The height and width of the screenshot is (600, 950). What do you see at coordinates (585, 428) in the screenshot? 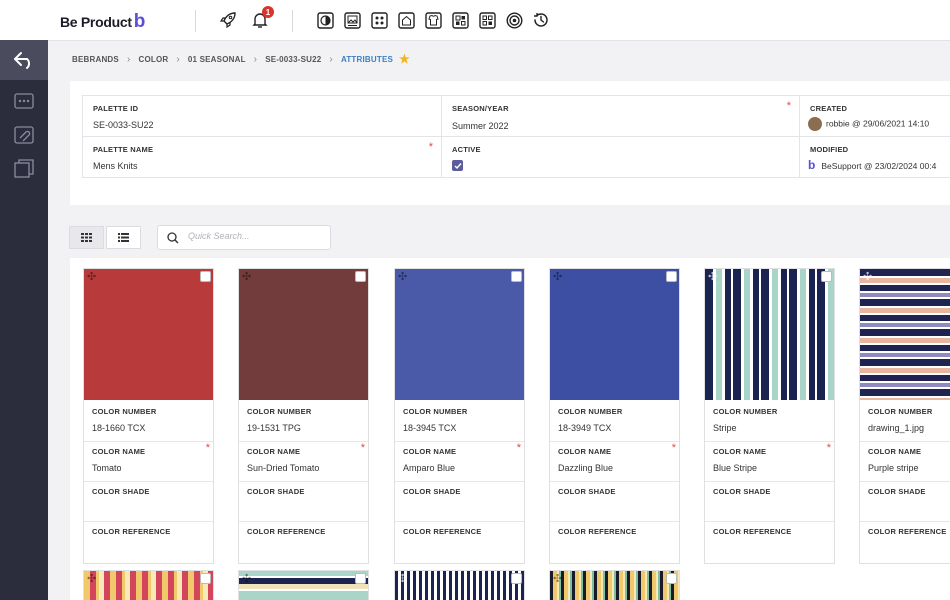
I see `color-number-value: 18-3949 TCX` at bounding box center [585, 428].